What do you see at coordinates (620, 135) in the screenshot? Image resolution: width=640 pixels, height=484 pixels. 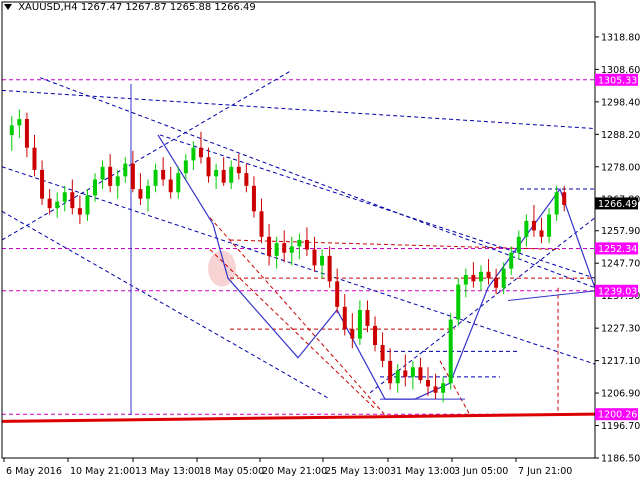 I see `y-tick-label: 1288.20` at bounding box center [620, 135].